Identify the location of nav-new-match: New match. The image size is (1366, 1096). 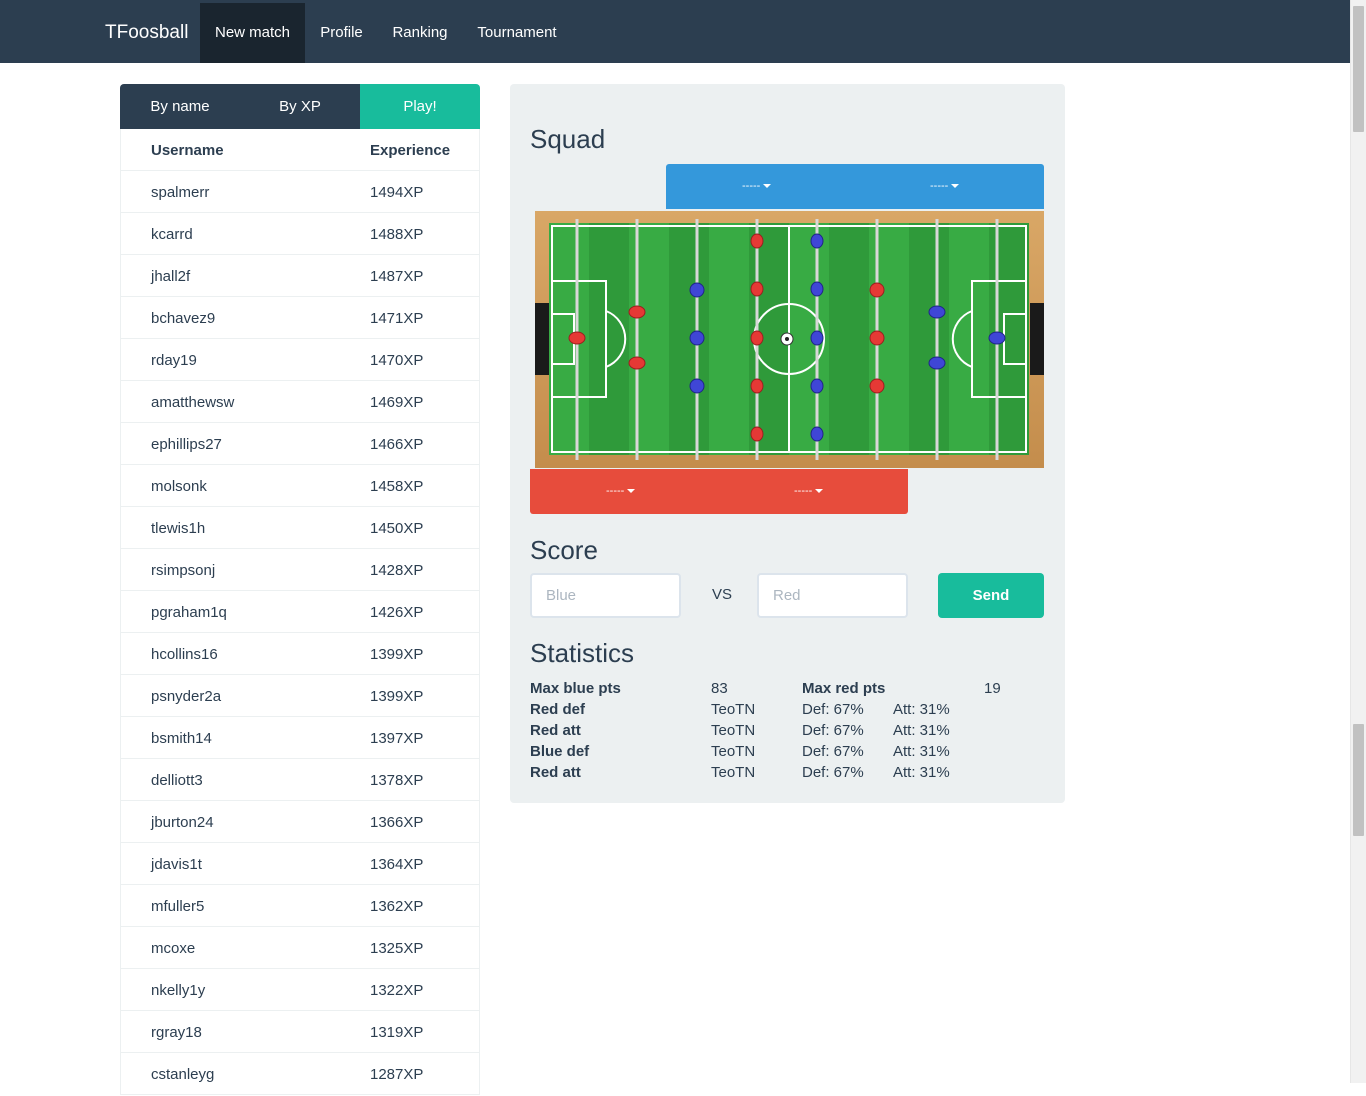
(252, 33).